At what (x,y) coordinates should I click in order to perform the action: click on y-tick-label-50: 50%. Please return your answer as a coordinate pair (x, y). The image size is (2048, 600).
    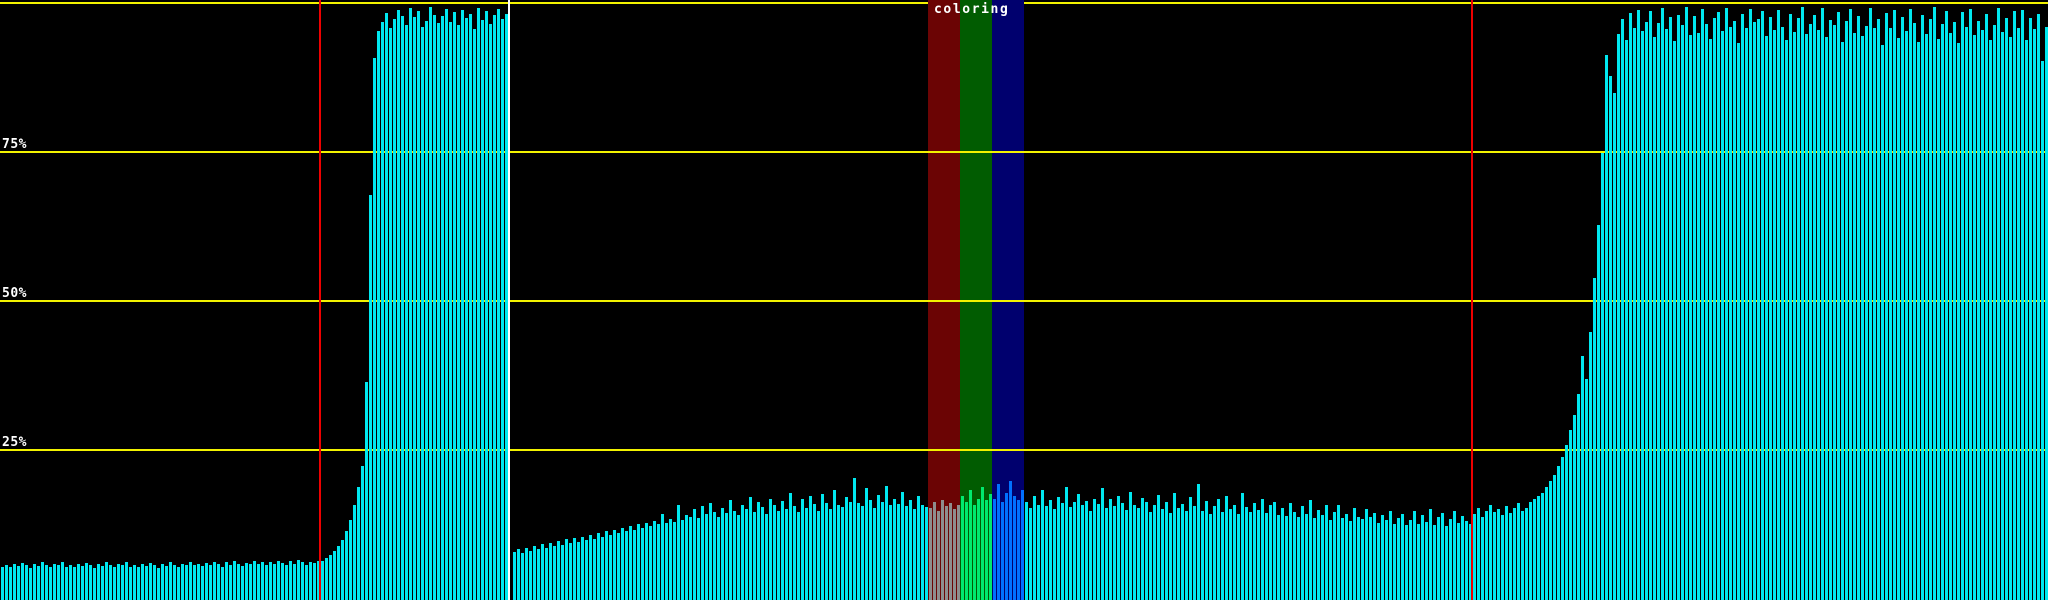
    Looking at the image, I should click on (14, 293).